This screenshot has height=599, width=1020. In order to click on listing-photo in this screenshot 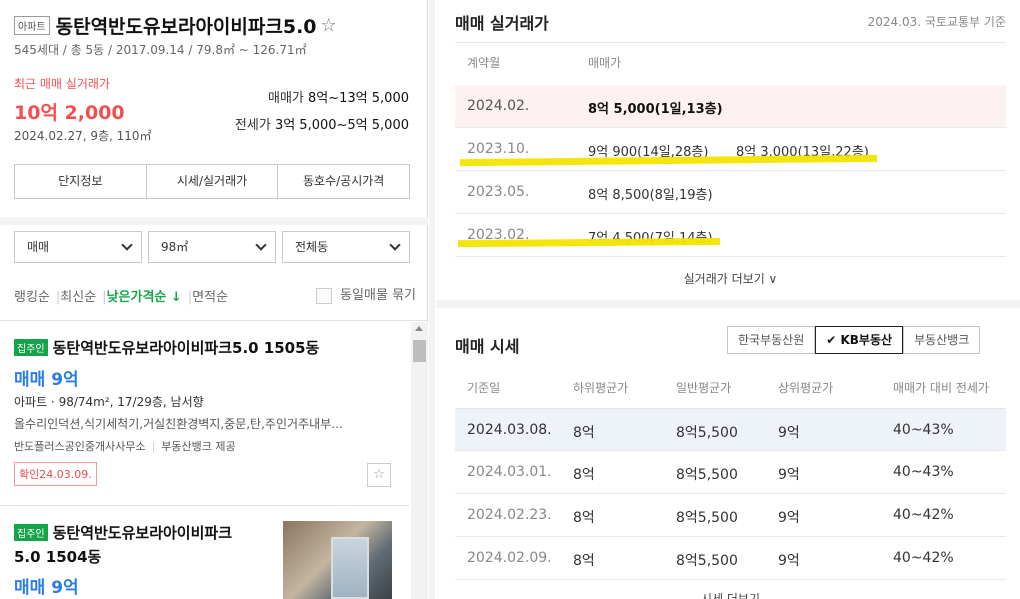, I will do `click(337, 560)`.